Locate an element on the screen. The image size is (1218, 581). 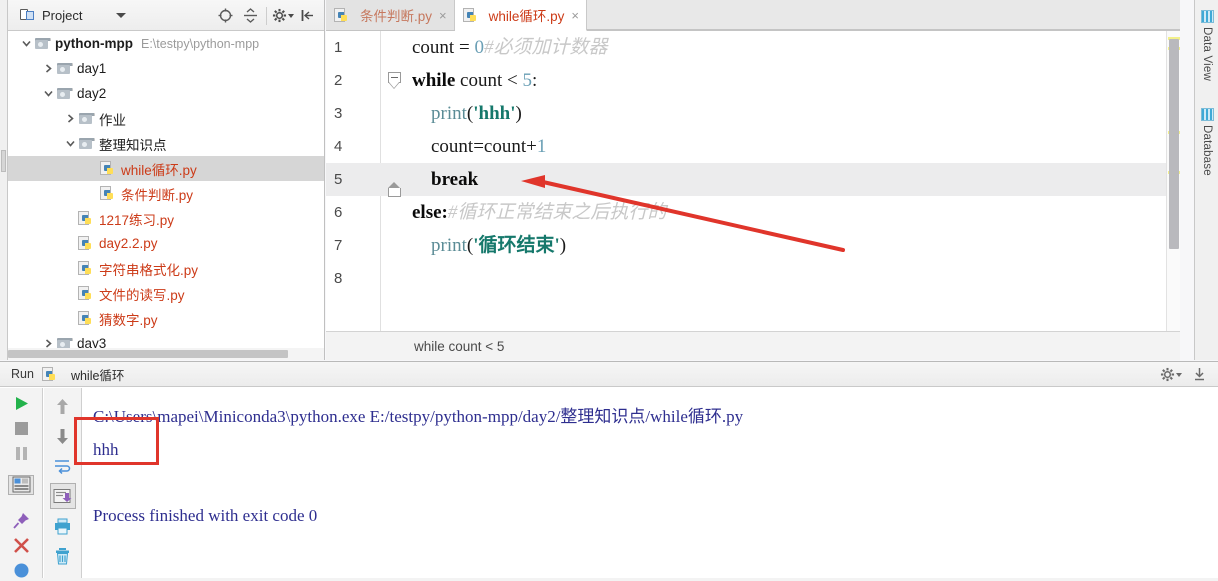
run-tab-label: Run is located at coordinates (22, 374).